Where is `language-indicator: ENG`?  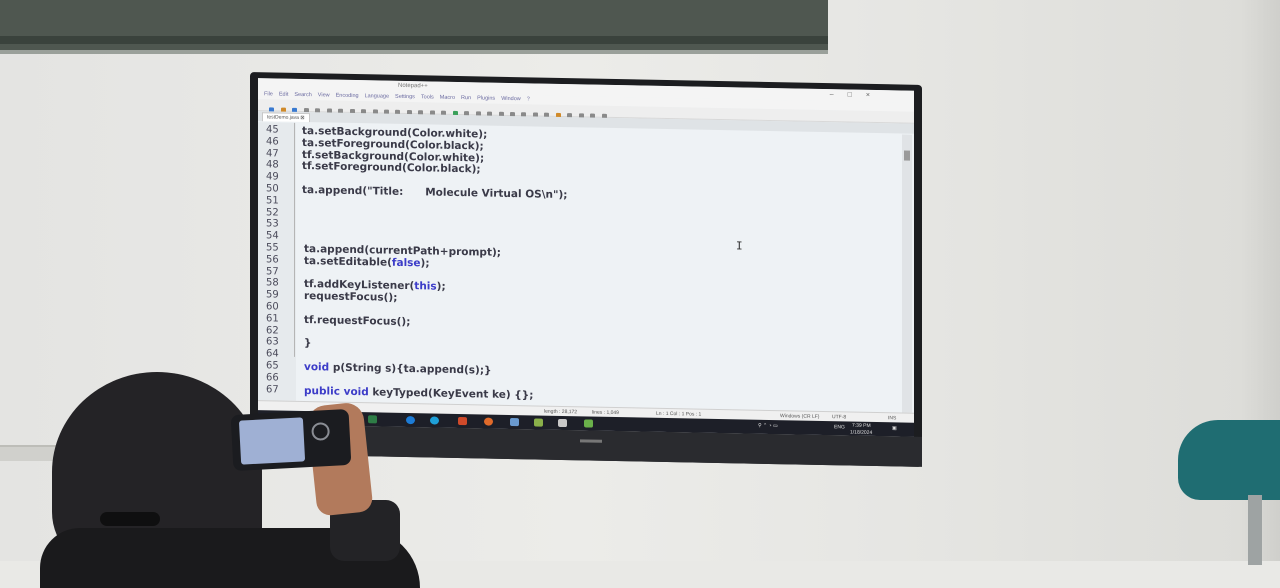 language-indicator: ENG is located at coordinates (839, 427).